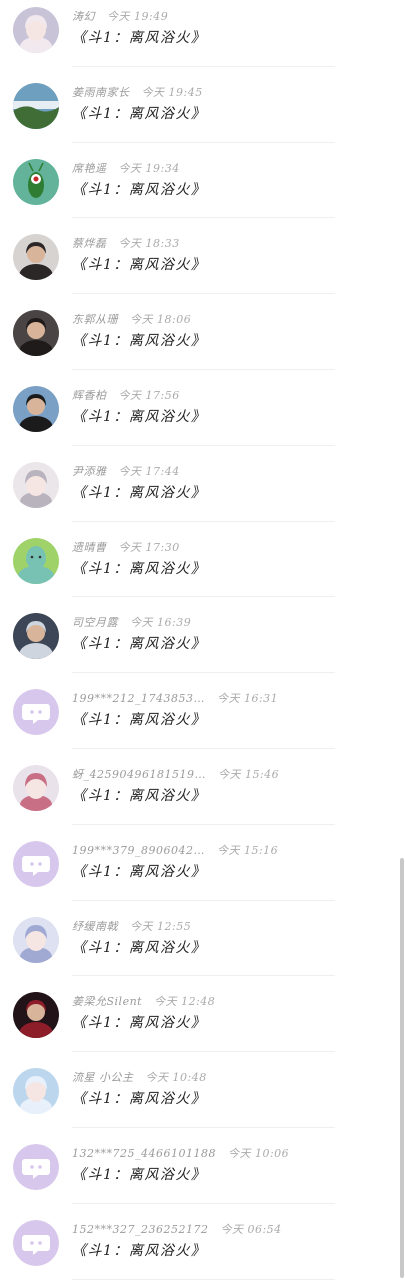  Describe the element at coordinates (139, 1077) in the screenshot. I see `comment-meta: 流星 小公主 今天 10:48` at that location.